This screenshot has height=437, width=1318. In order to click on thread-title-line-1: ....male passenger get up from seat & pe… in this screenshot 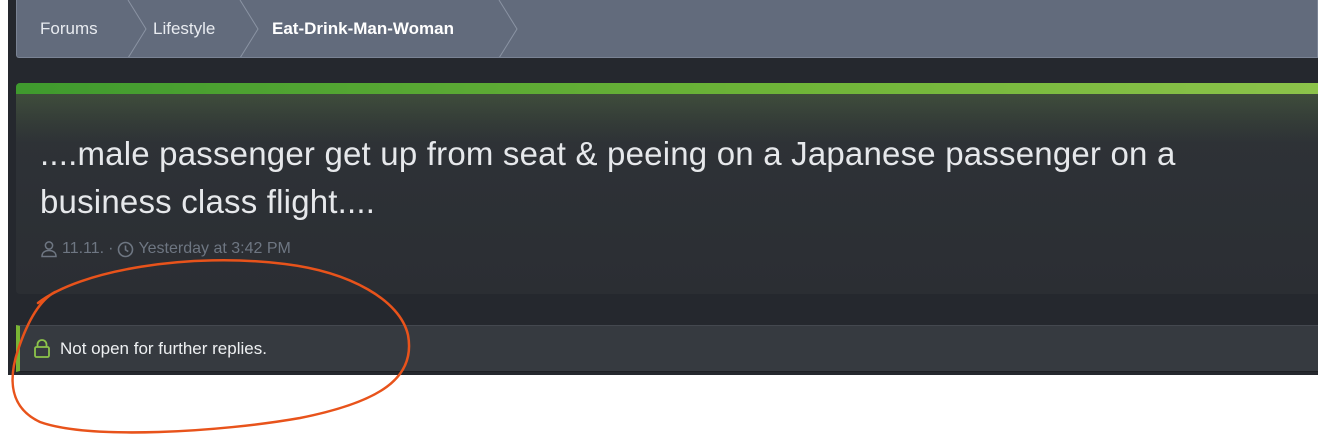, I will do `click(608, 153)`.